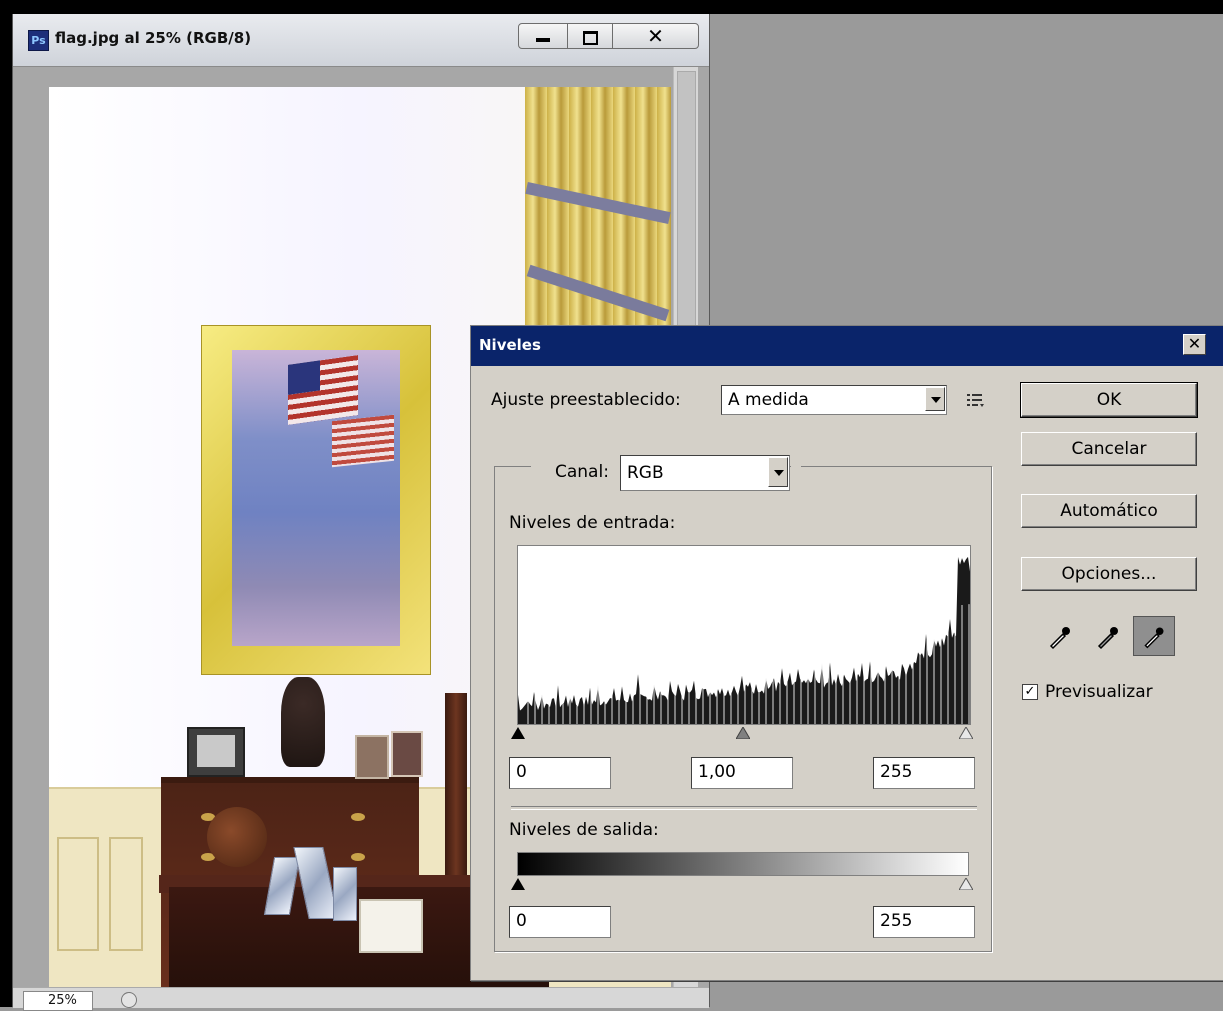 The image size is (1223, 1011). Describe the element at coordinates (834, 400) in the screenshot. I see `preset-dropdown: A medida` at that location.